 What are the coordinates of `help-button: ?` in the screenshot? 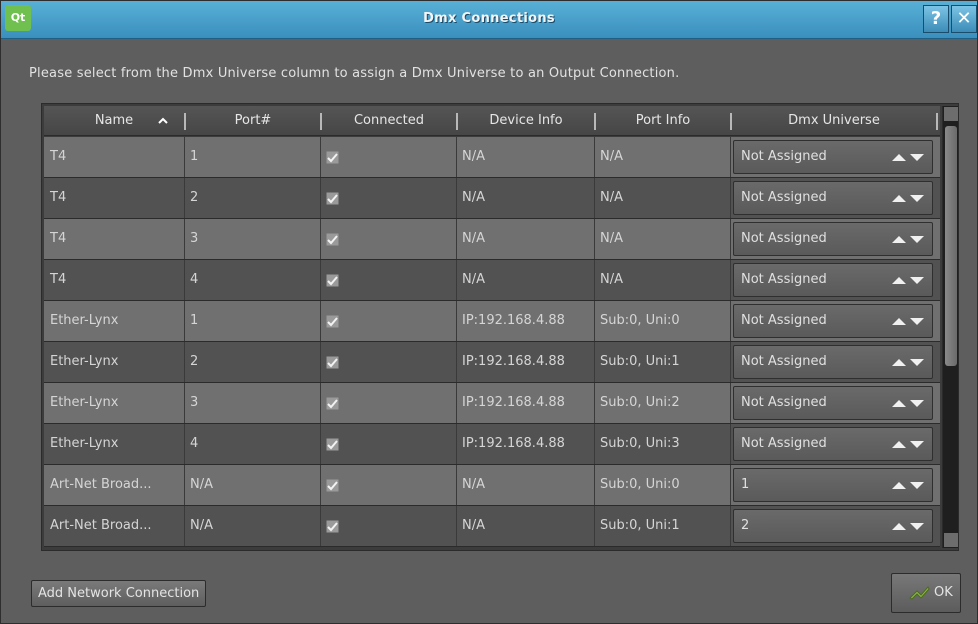 It's located at (936, 19).